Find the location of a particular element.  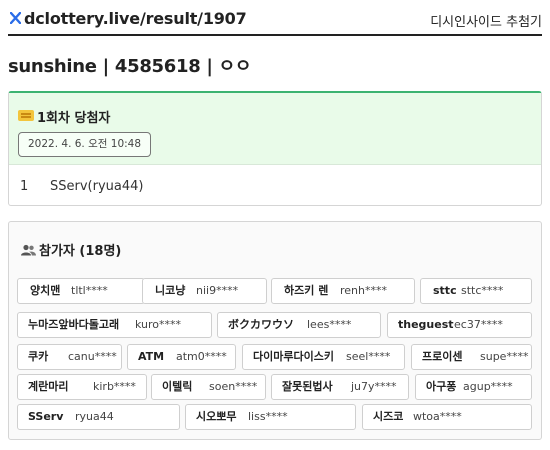

participant-id: kuro**** is located at coordinates (158, 324).